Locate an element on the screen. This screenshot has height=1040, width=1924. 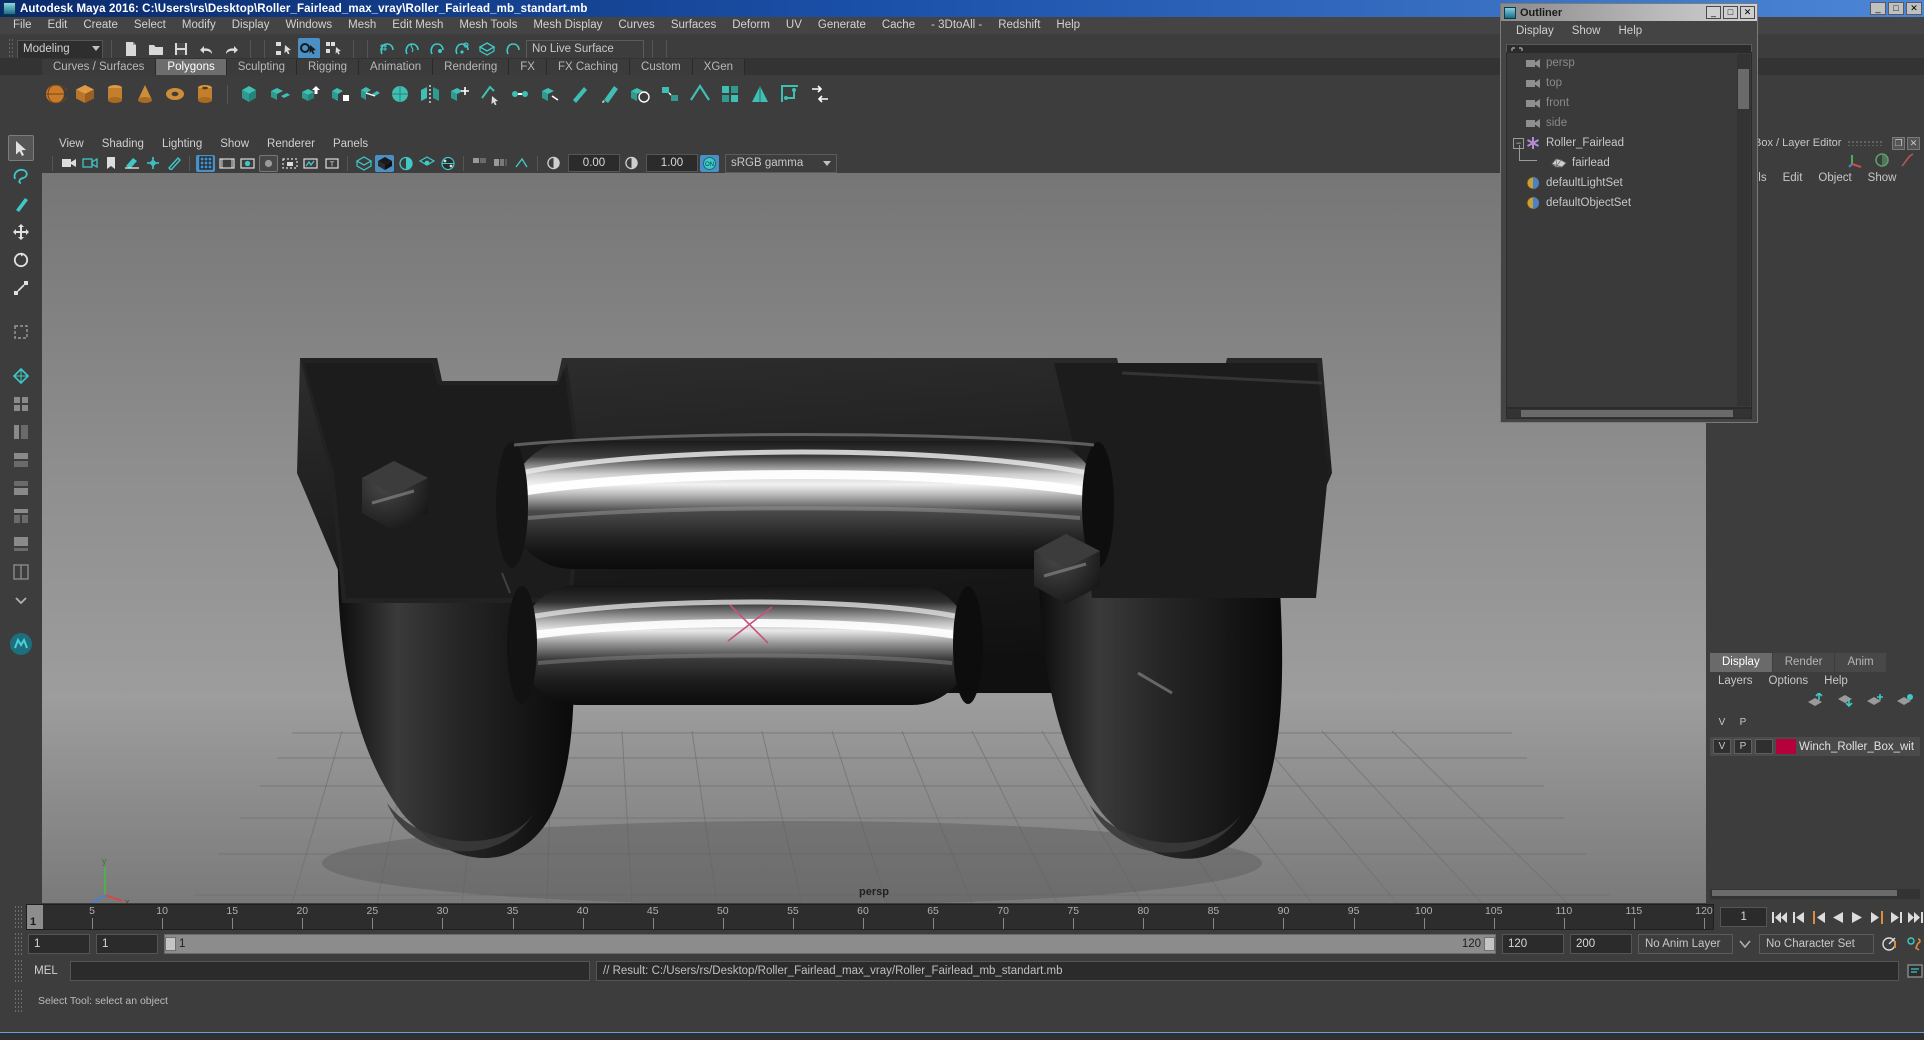
layer-menu-help: Help is located at coordinates (1836, 681).